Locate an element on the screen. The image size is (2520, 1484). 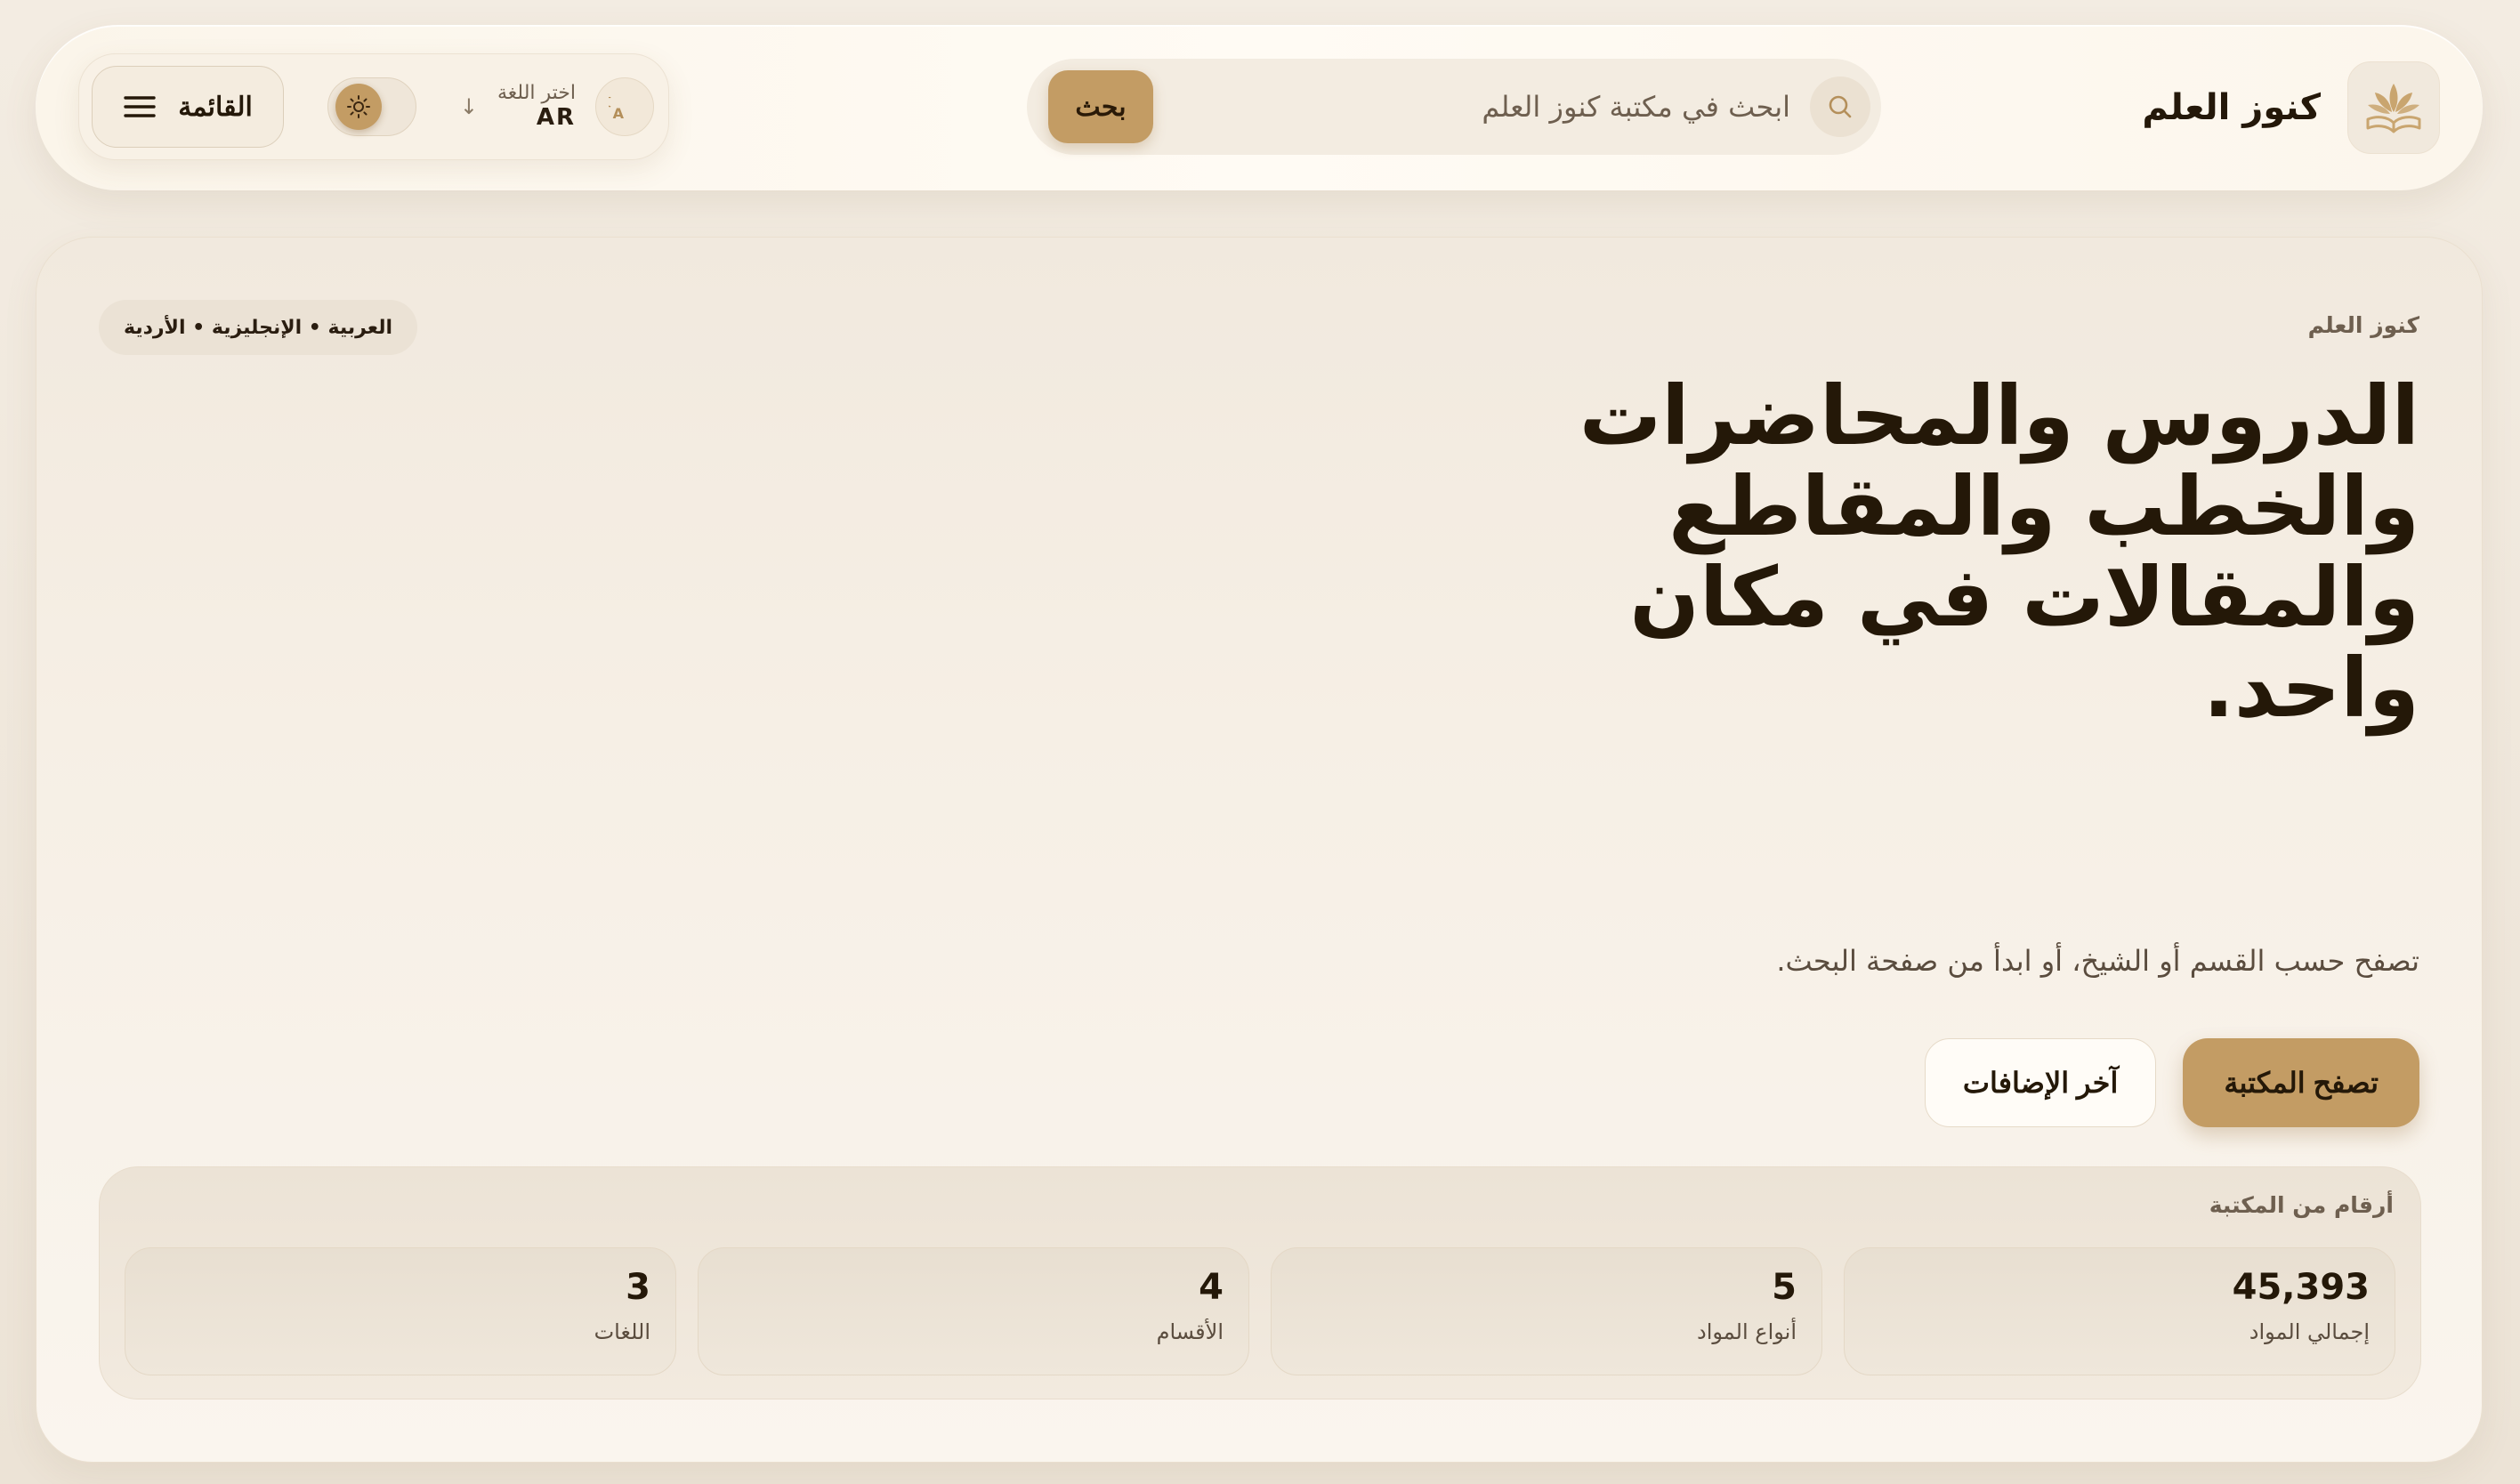
stat-label: اللغات is located at coordinates (622, 1331).